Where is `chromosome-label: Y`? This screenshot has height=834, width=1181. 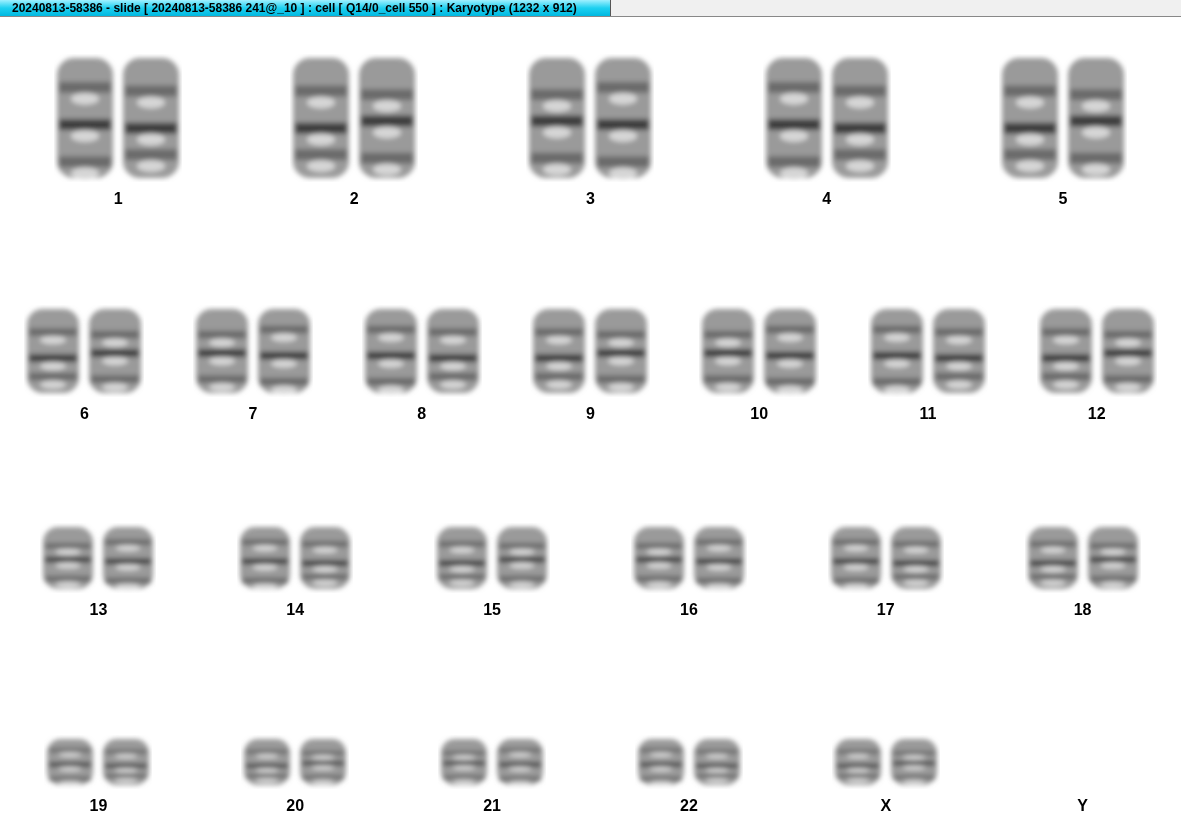
chromosome-label: Y is located at coordinates (1082, 806).